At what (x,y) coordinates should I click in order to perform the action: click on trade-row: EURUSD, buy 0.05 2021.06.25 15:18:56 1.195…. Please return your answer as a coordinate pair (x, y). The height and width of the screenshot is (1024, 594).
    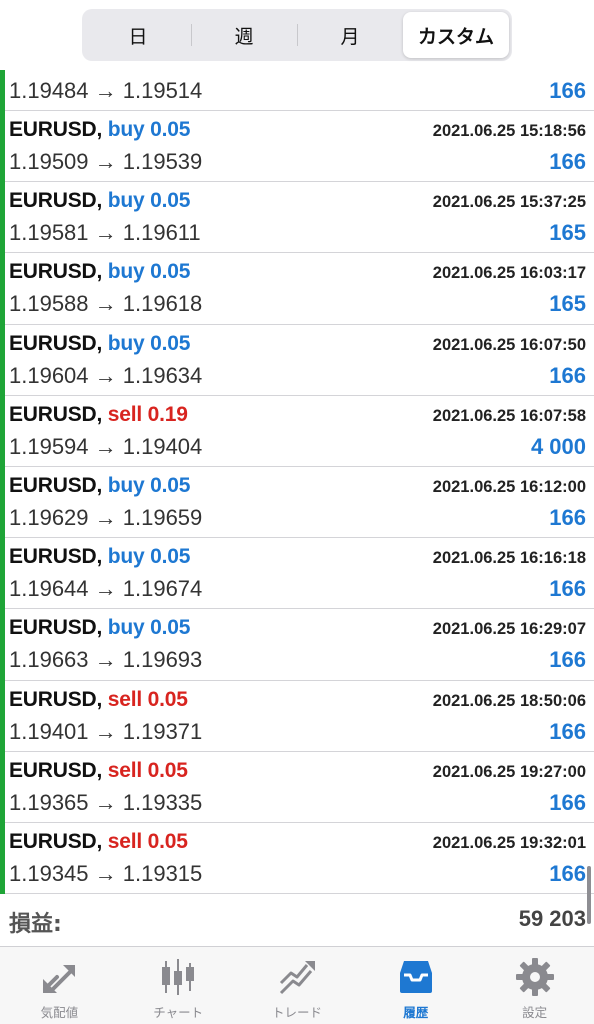
    Looking at the image, I should click on (297, 147).